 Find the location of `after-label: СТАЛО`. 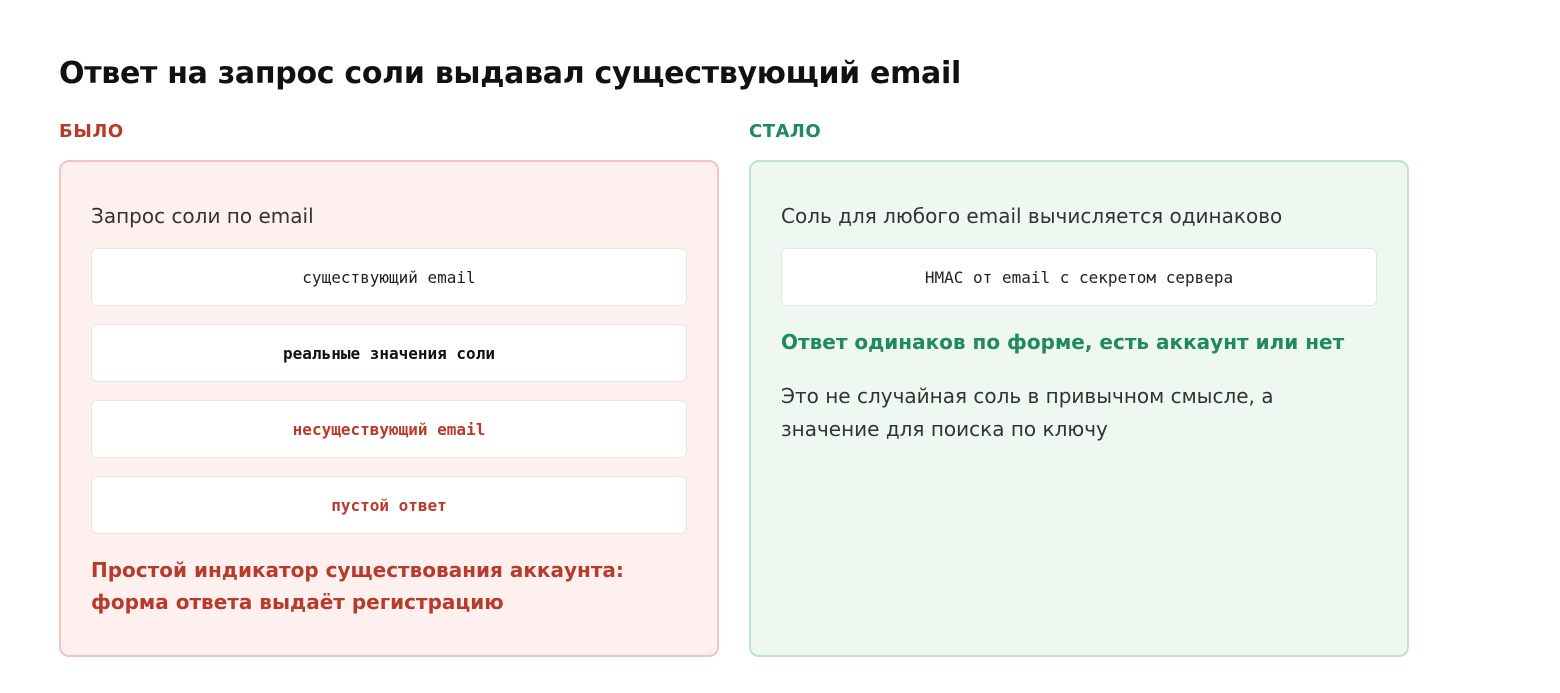

after-label: СТАЛО is located at coordinates (785, 131).